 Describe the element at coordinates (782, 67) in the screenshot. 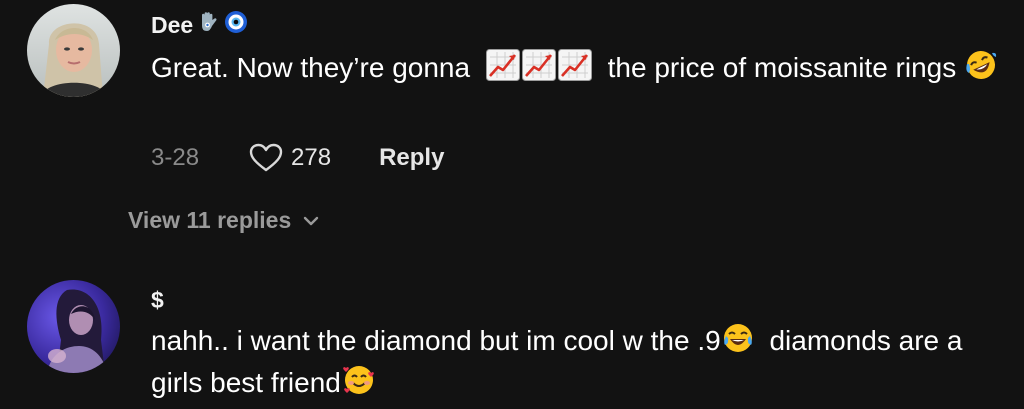

I see `comment-text-after: the price of moissanite rings` at that location.